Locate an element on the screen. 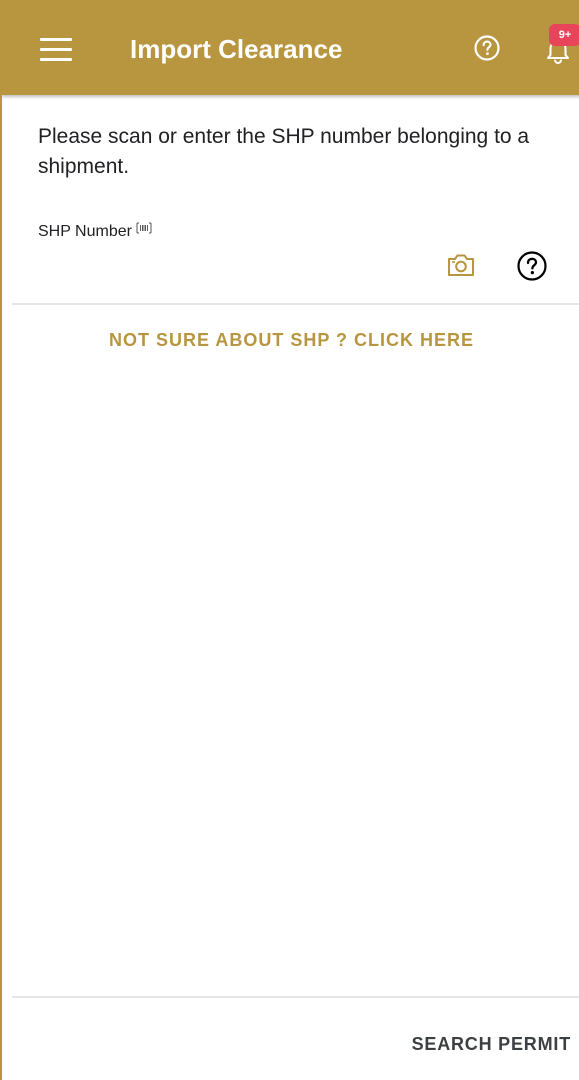 The height and width of the screenshot is (1080, 579). shp-help-icon is located at coordinates (532, 266).